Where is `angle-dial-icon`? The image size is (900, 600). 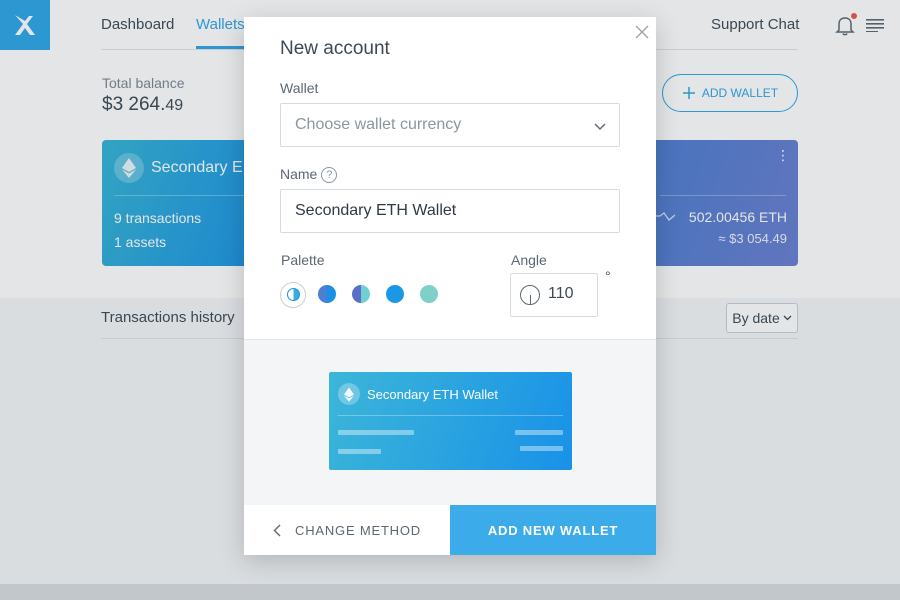 angle-dial-icon is located at coordinates (530, 295).